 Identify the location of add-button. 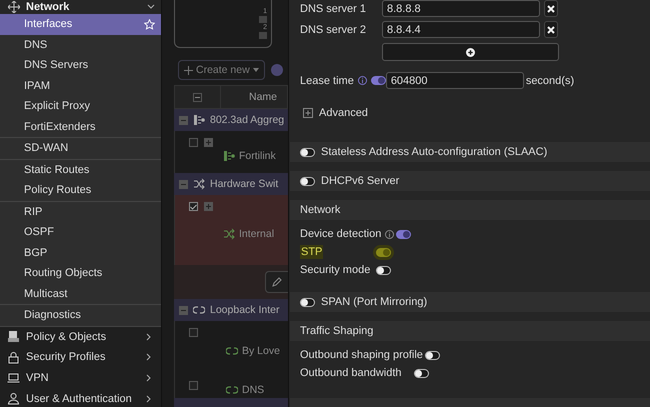
(470, 52).